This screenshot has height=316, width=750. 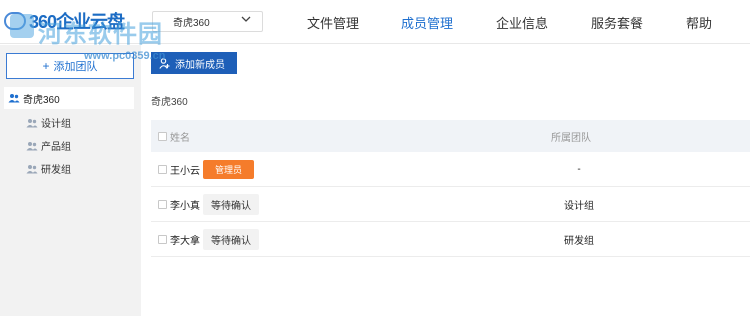 I want to click on tree-item-design-team: 设计组, so click(x=48, y=122).